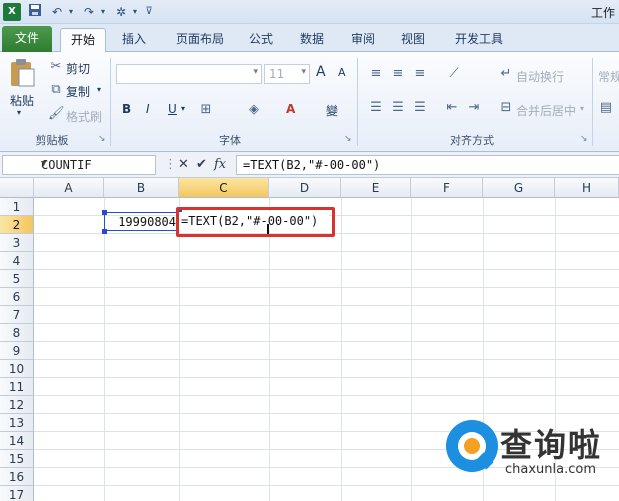 The image size is (619, 501). Describe the element at coordinates (56, 66) in the screenshot. I see `scissors-icon: ✂` at that location.